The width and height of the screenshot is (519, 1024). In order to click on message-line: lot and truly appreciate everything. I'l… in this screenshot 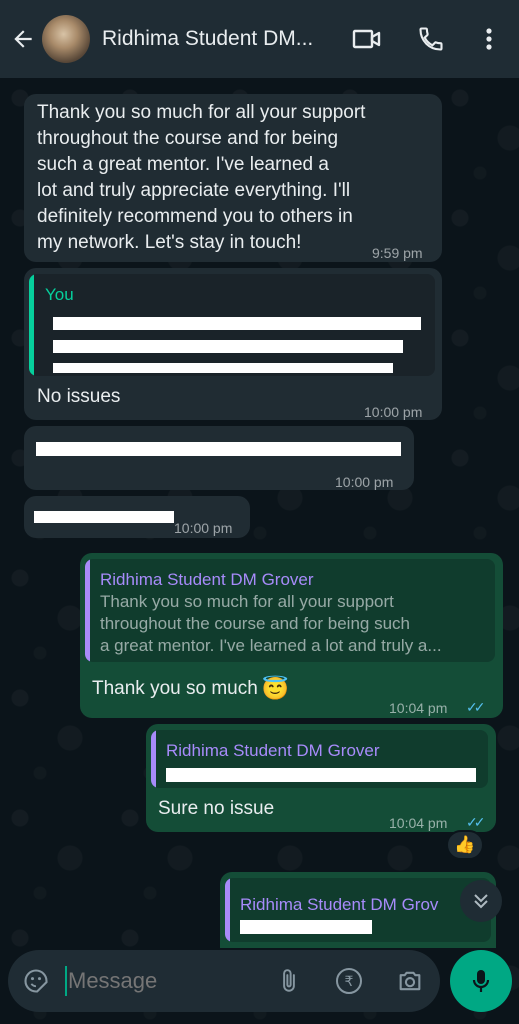, I will do `click(194, 190)`.